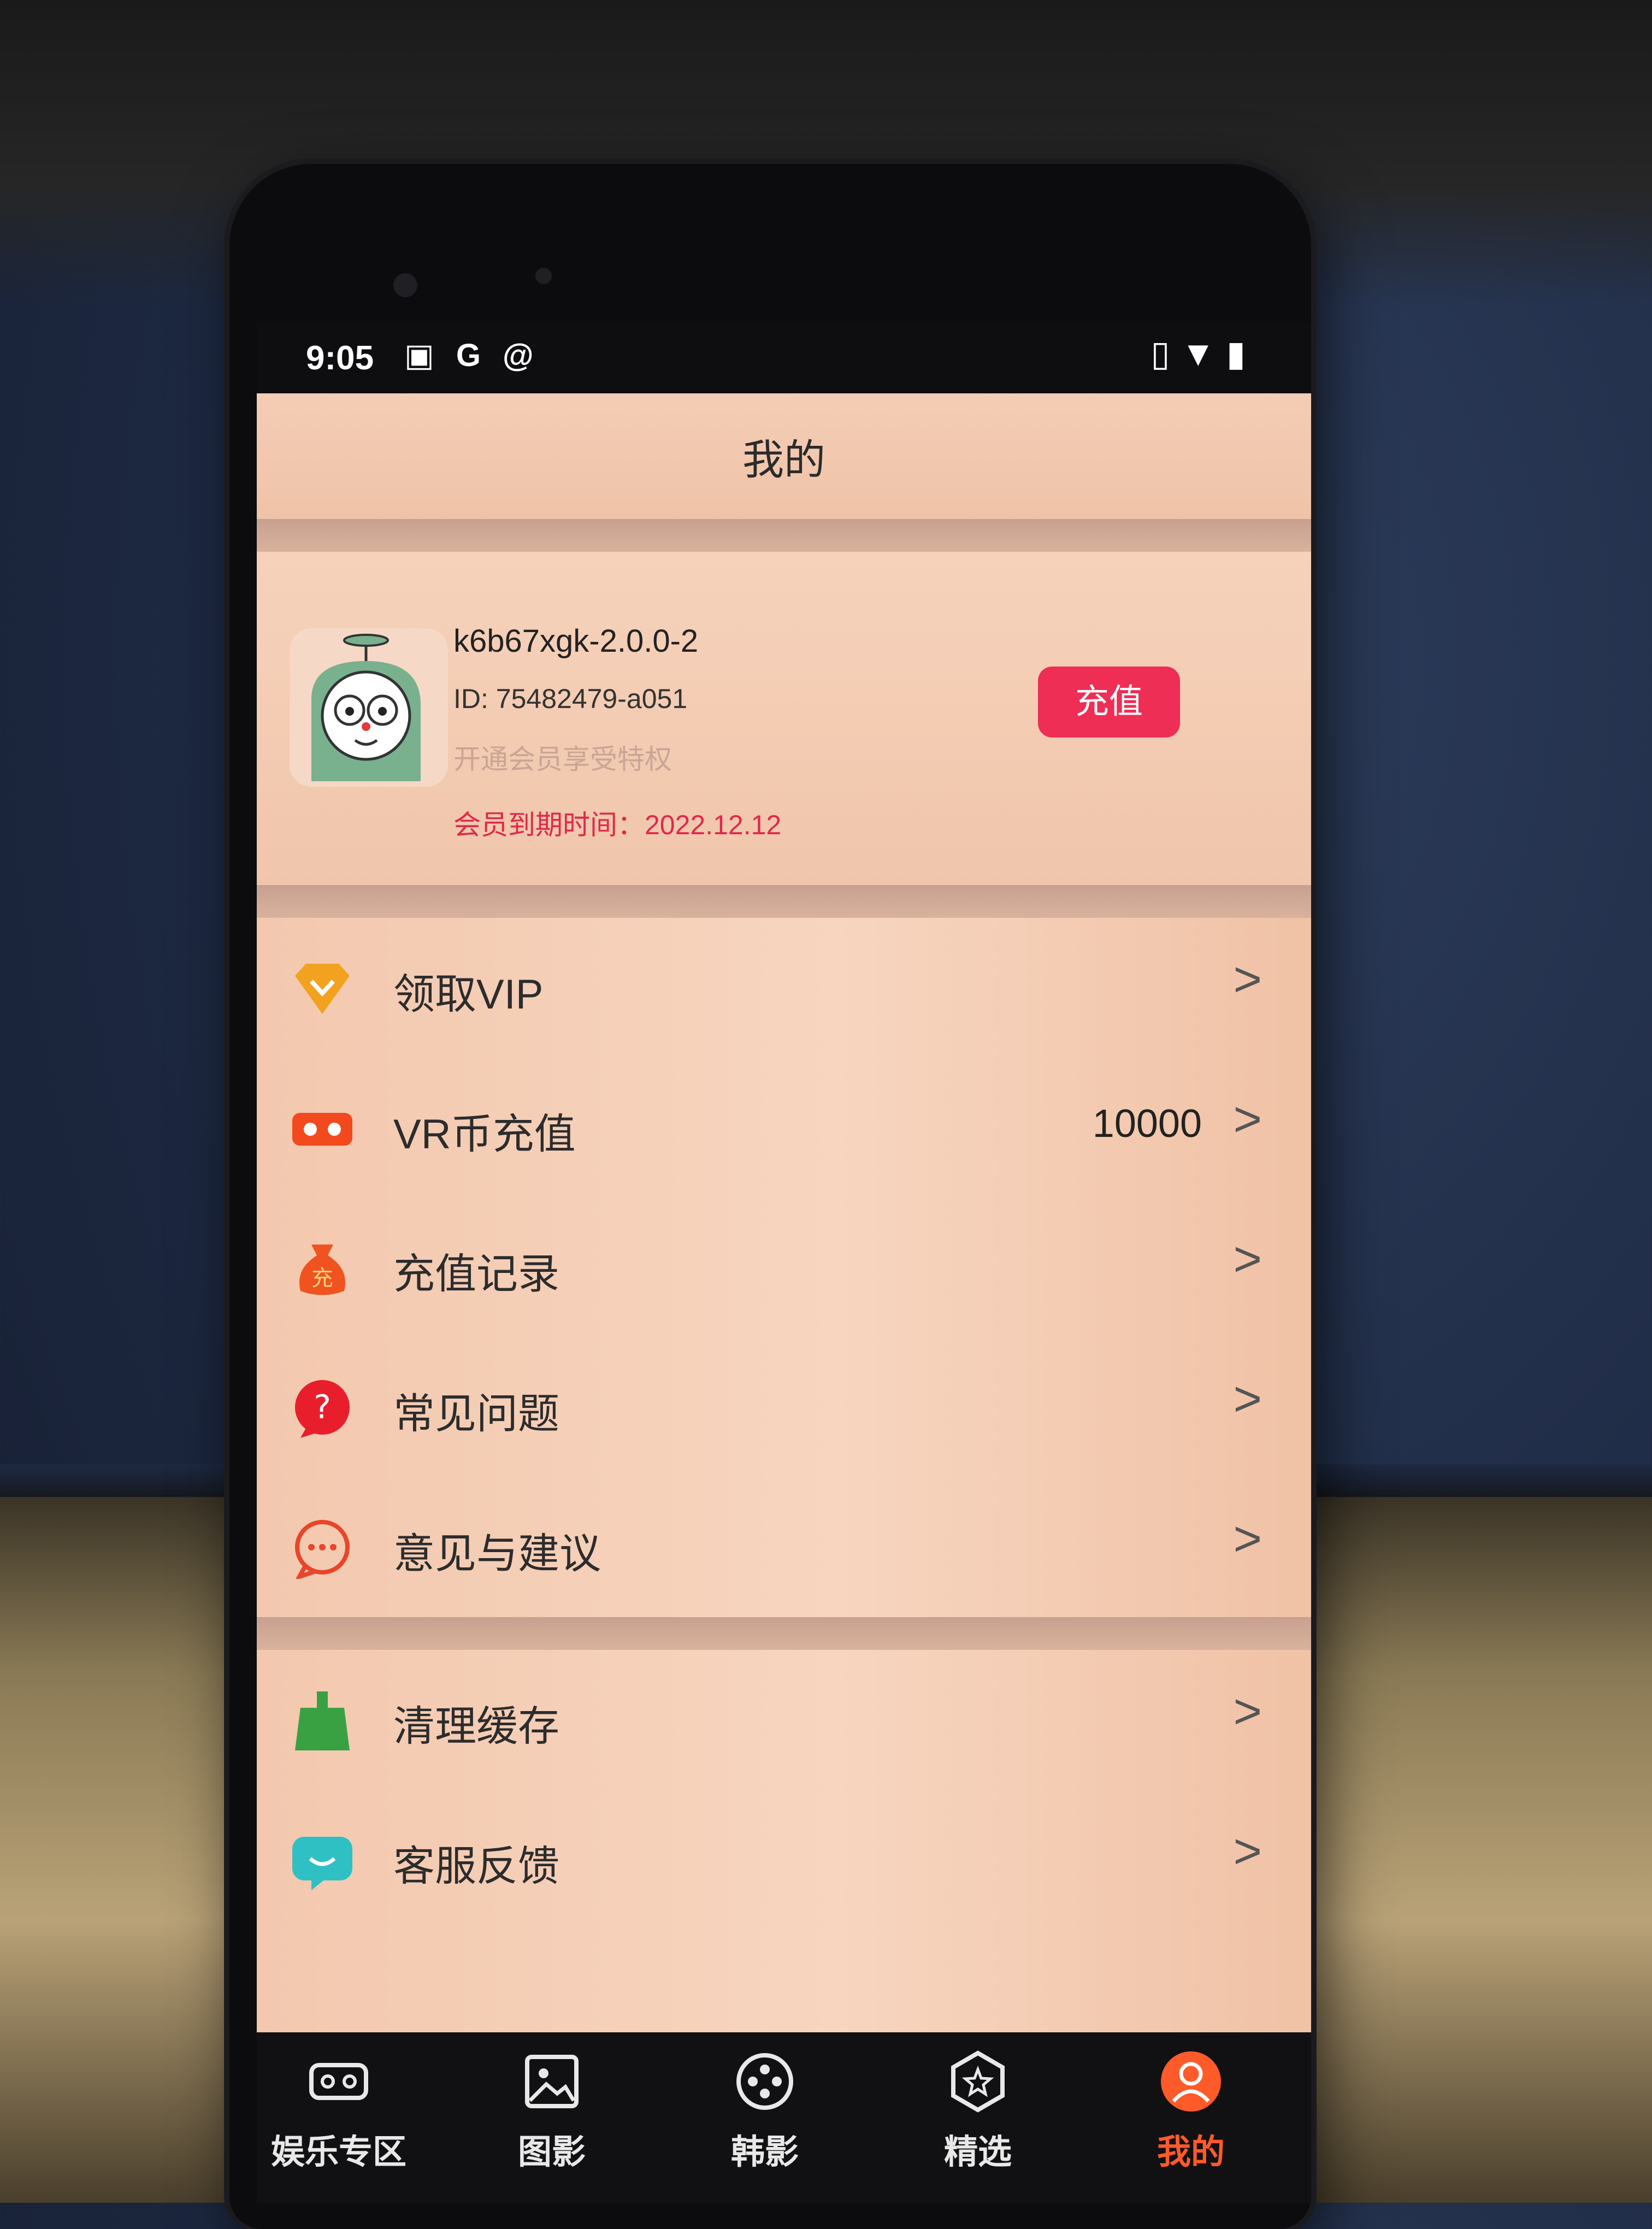  I want to click on tab-featured: 精选, so click(978, 2111).